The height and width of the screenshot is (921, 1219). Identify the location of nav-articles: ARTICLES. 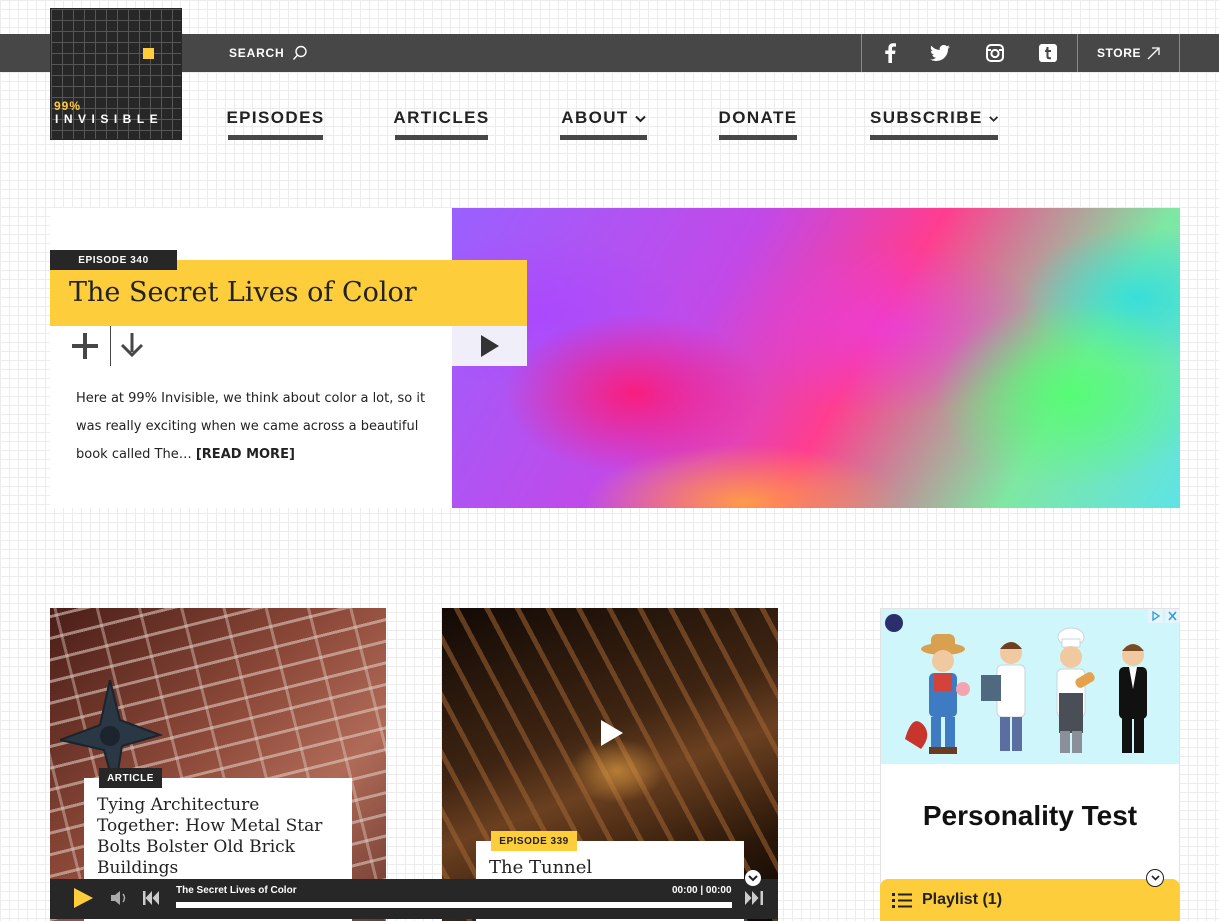
(441, 124).